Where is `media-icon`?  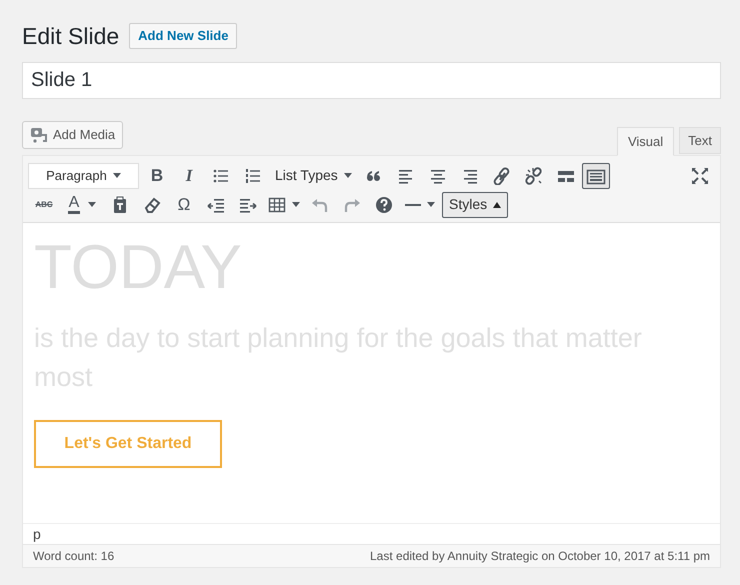 media-icon is located at coordinates (39, 135).